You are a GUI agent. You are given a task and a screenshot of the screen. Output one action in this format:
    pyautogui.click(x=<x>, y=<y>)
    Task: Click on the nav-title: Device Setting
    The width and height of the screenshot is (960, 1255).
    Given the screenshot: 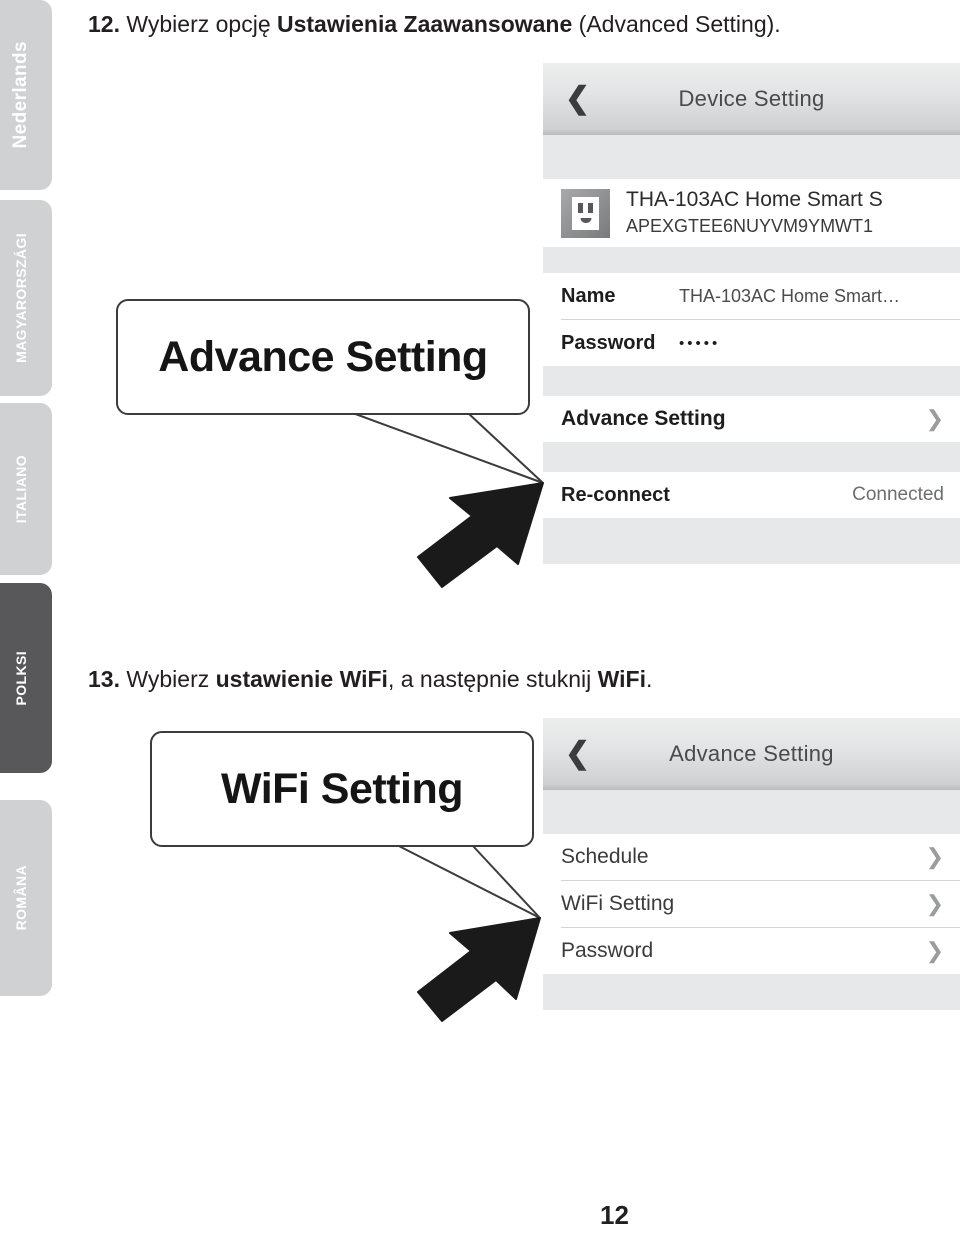 What is the action you would take?
    pyautogui.click(x=751, y=98)
    